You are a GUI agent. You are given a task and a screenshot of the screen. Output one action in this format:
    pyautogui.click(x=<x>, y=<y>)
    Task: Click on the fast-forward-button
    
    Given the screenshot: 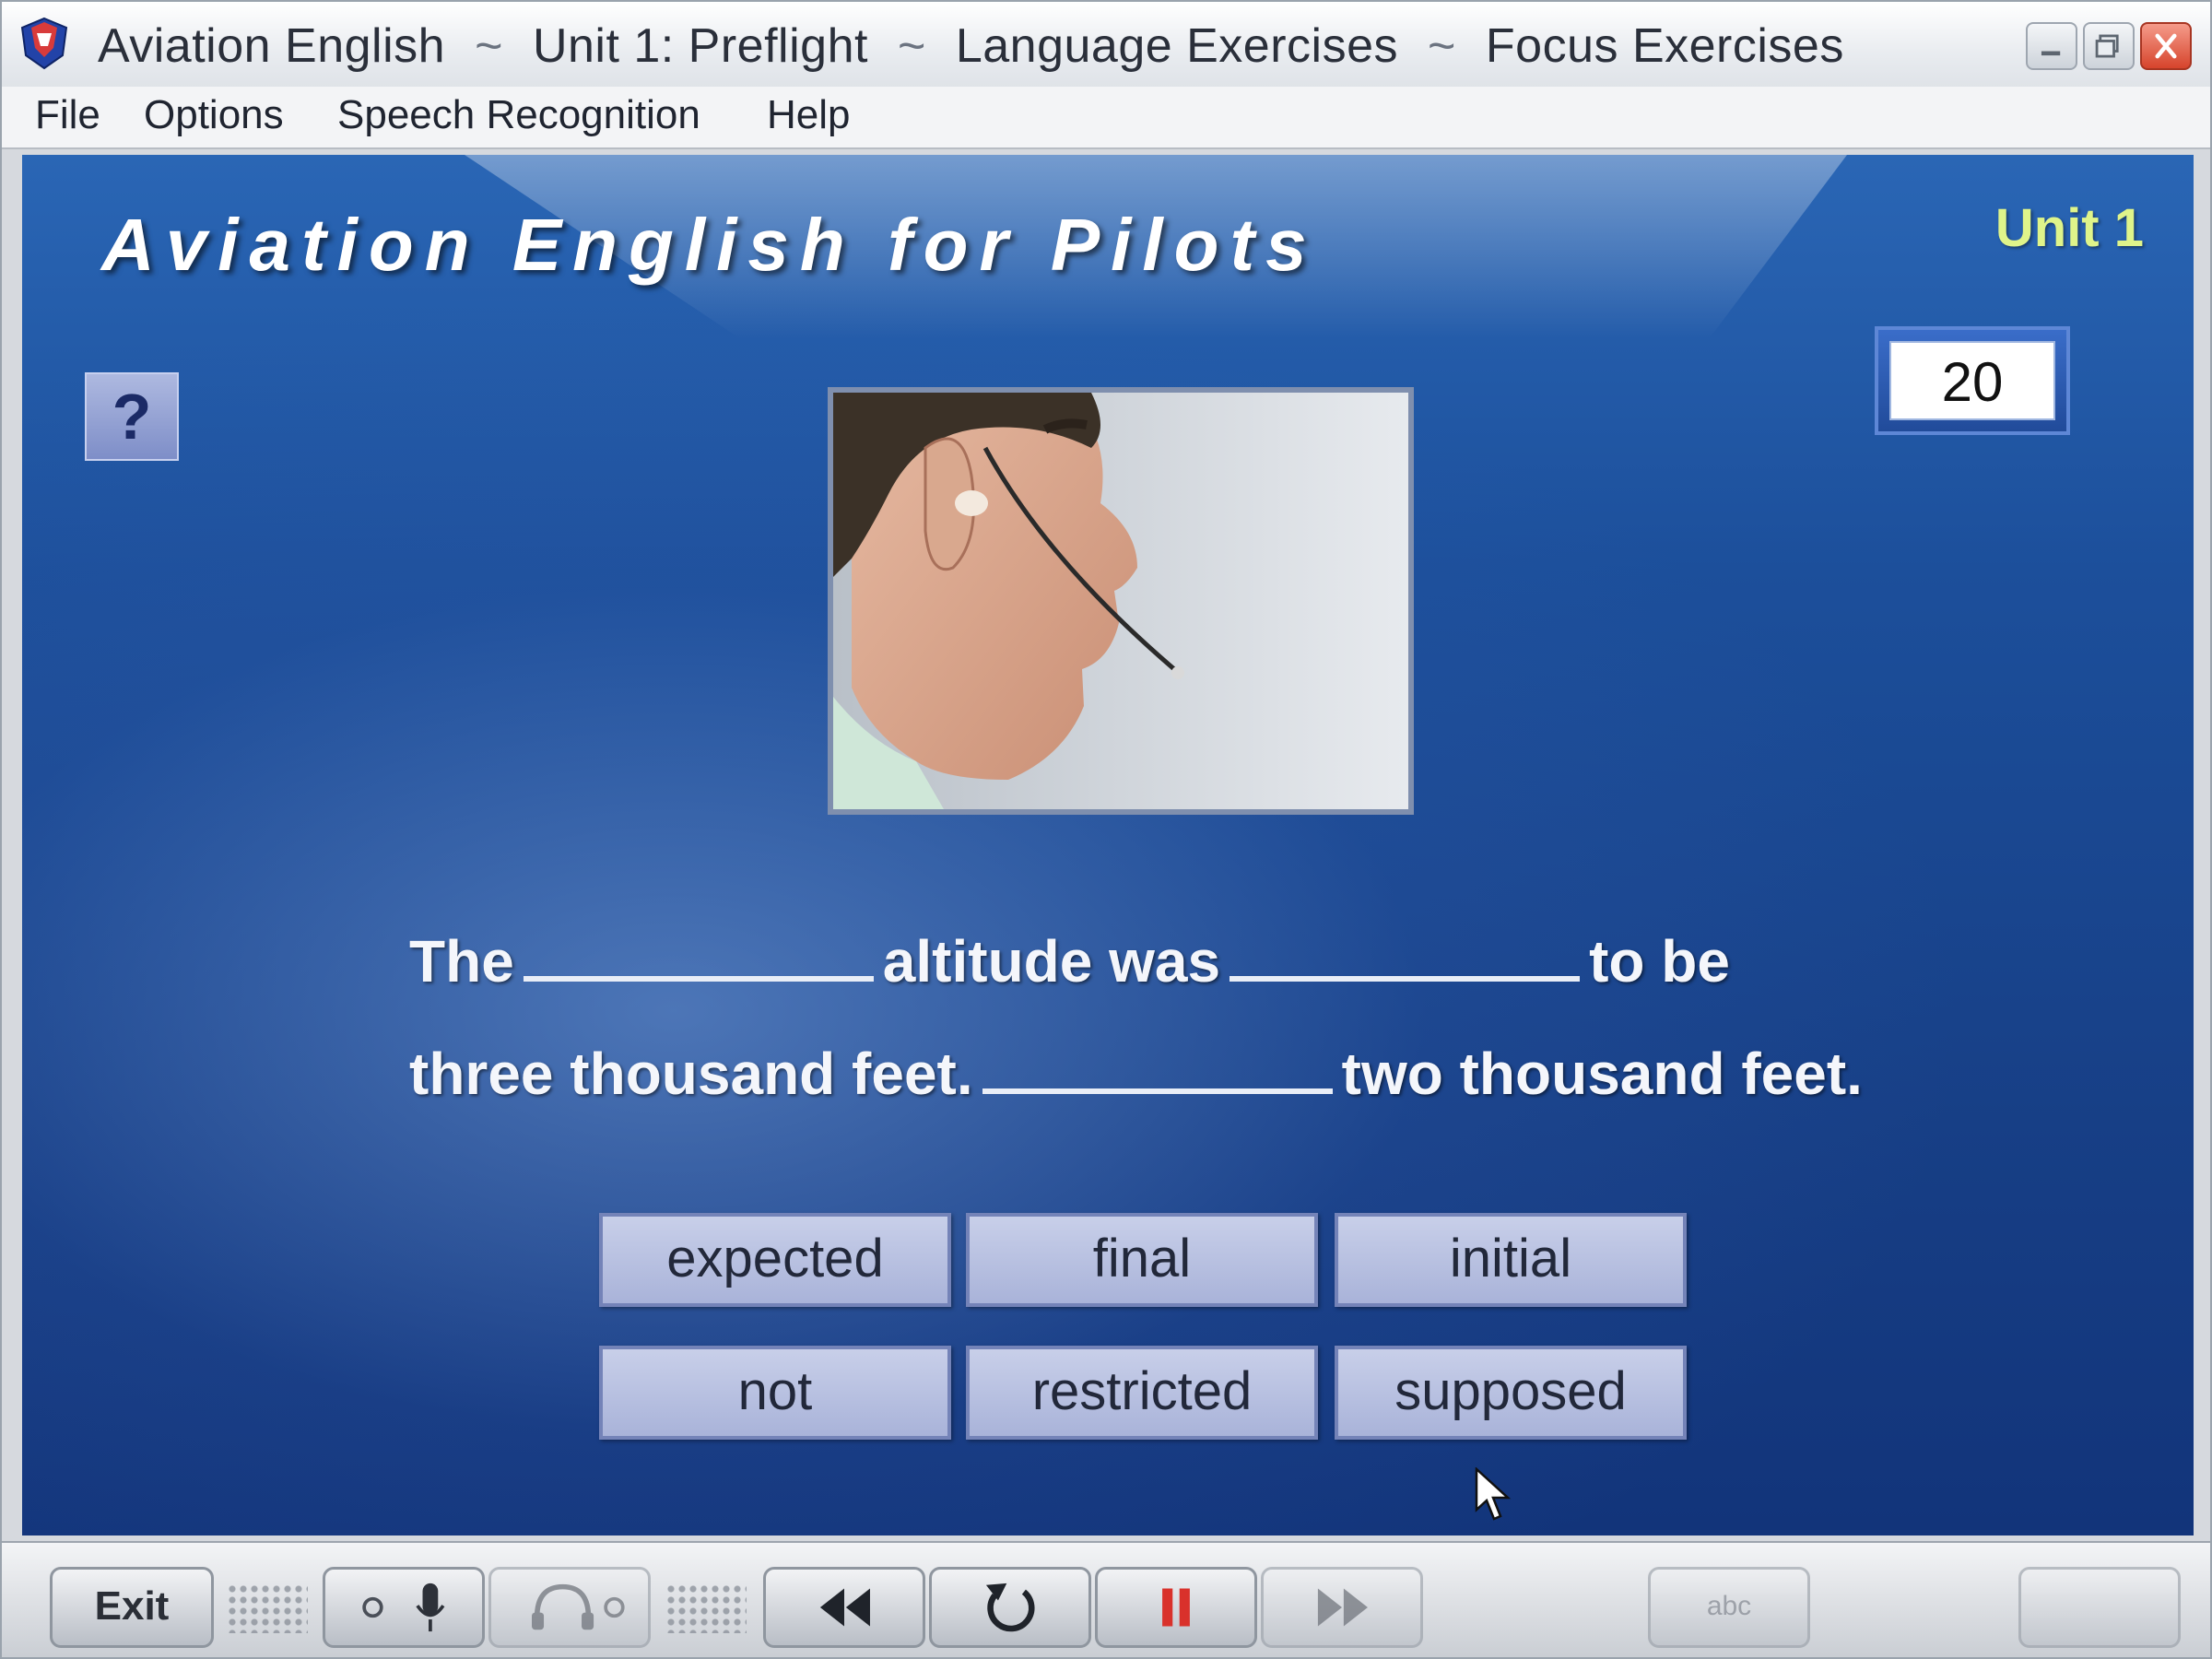 What is the action you would take?
    pyautogui.click(x=1342, y=1607)
    